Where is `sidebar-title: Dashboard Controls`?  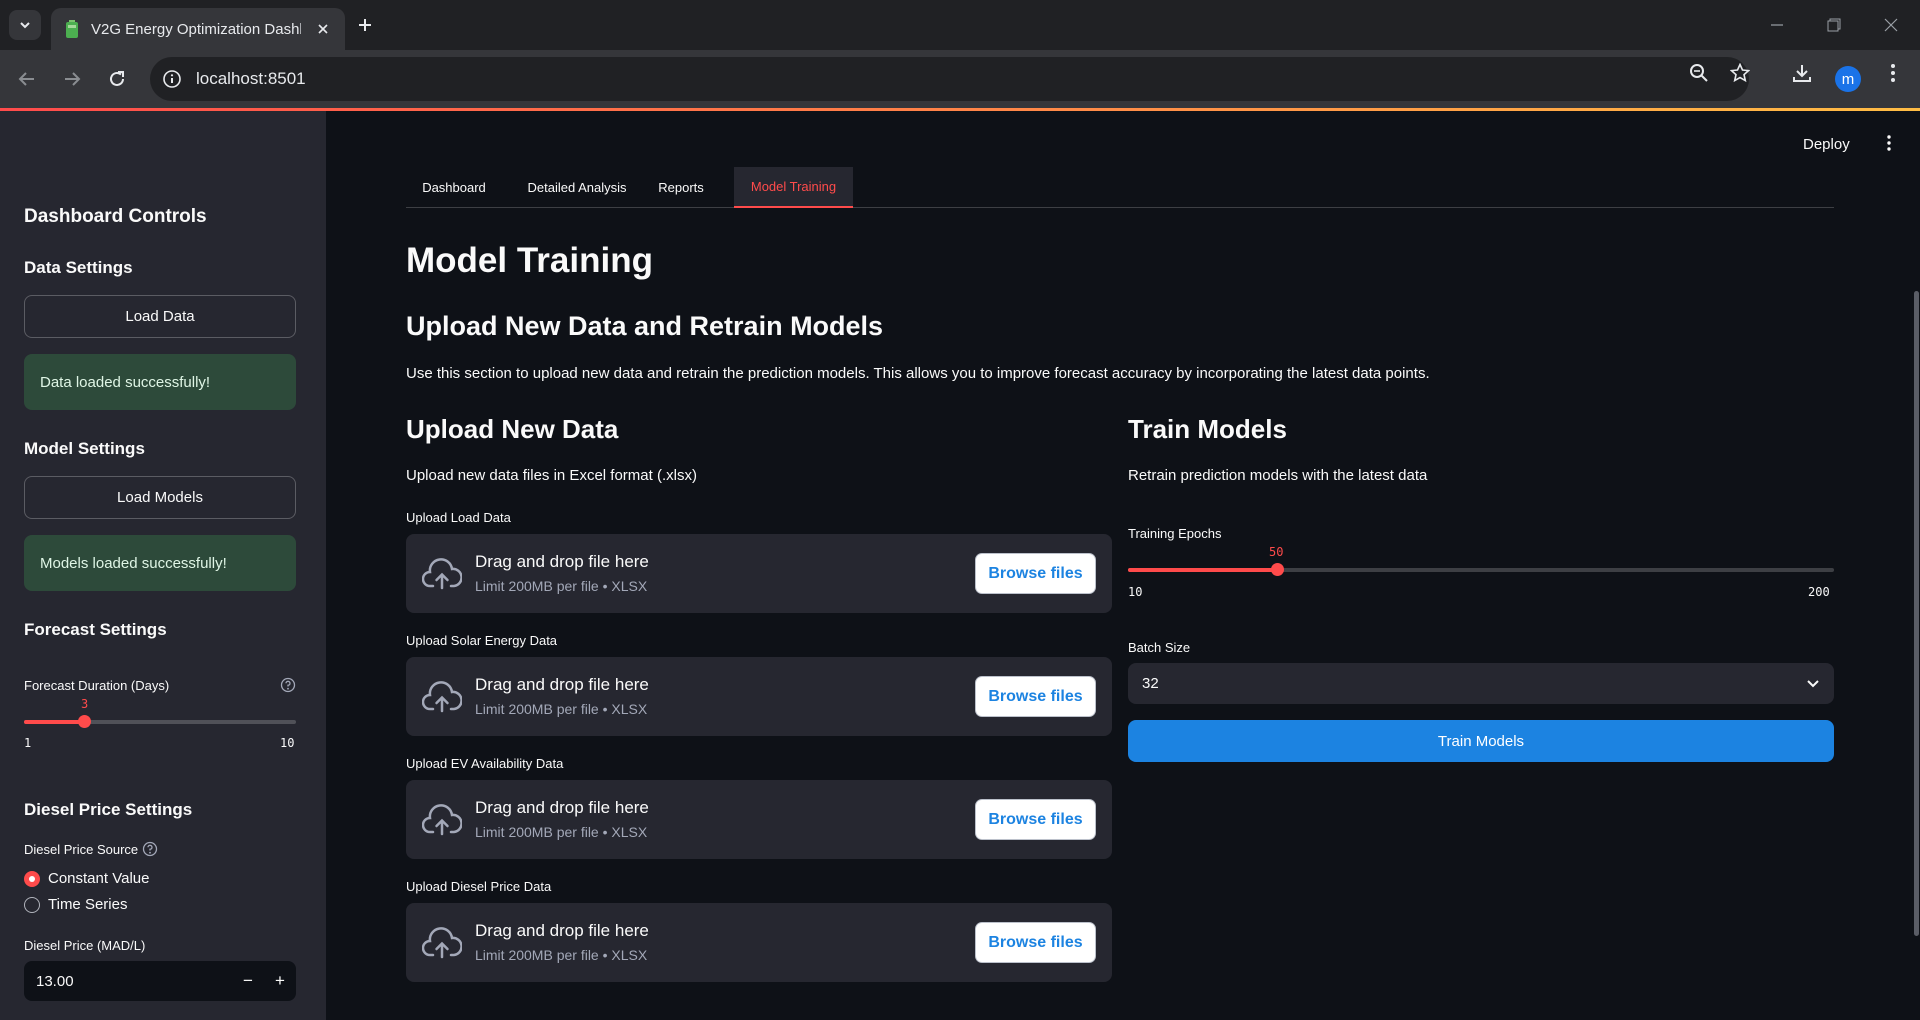
sidebar-title: Dashboard Controls is located at coordinates (115, 216).